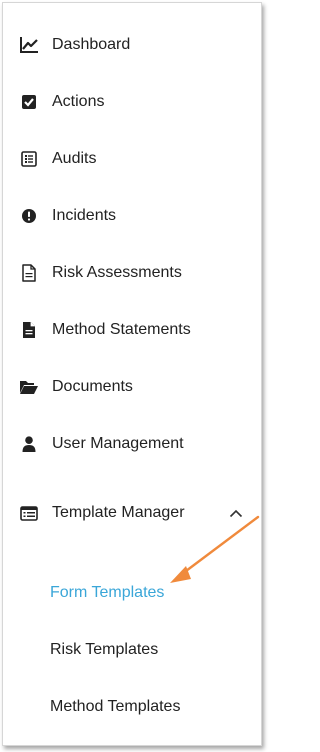 The width and height of the screenshot is (320, 752). What do you see at coordinates (29, 330) in the screenshot?
I see `document-filled-icon` at bounding box center [29, 330].